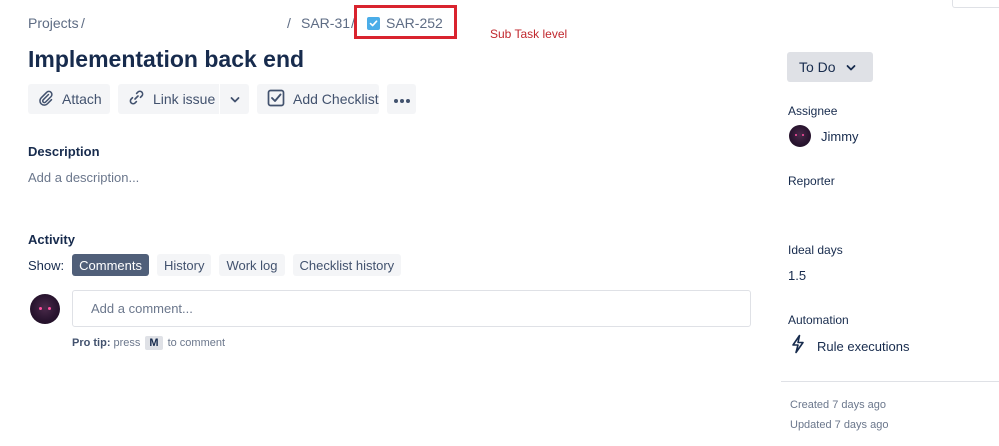  I want to click on more-actions-button, so click(401, 99).